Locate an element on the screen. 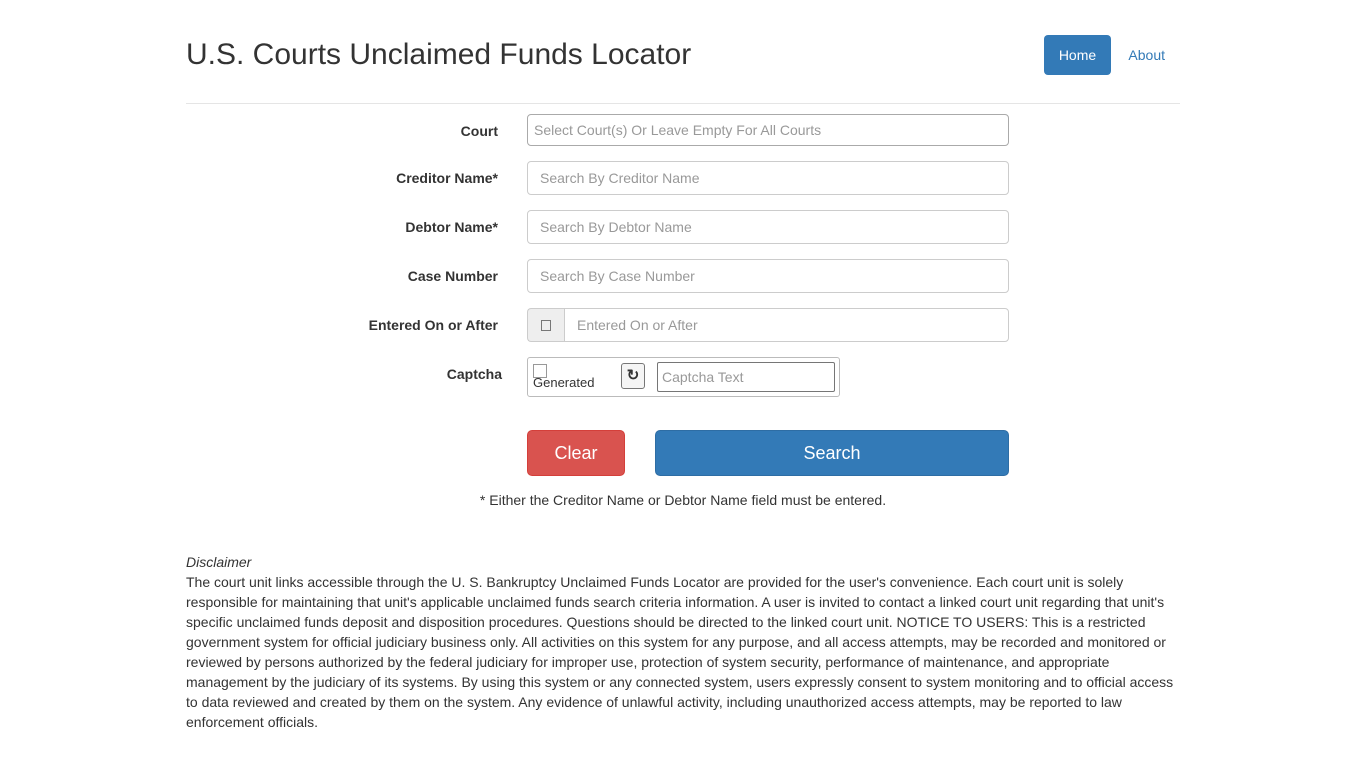  top-nav: Home About is located at coordinates (1095, 55).